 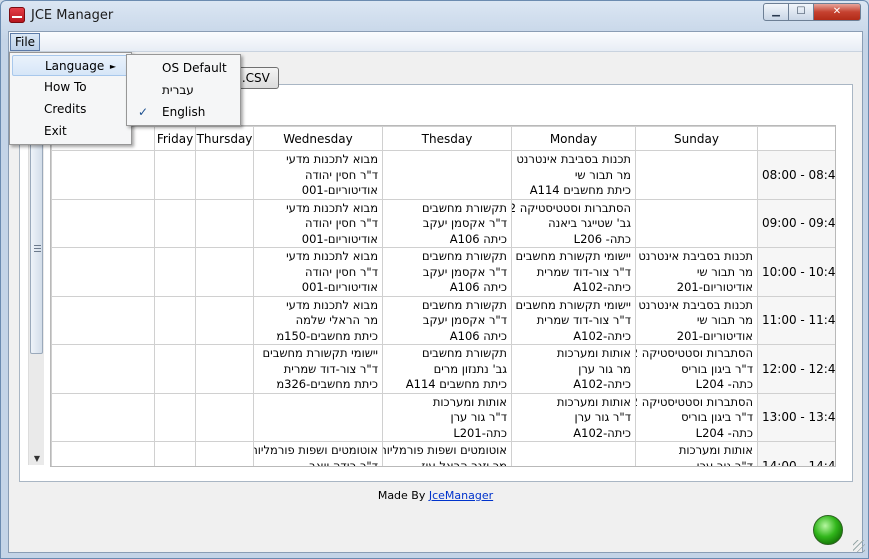 What do you see at coordinates (593, 401) in the screenshot?
I see `course-line: אותות ומערכות` at bounding box center [593, 401].